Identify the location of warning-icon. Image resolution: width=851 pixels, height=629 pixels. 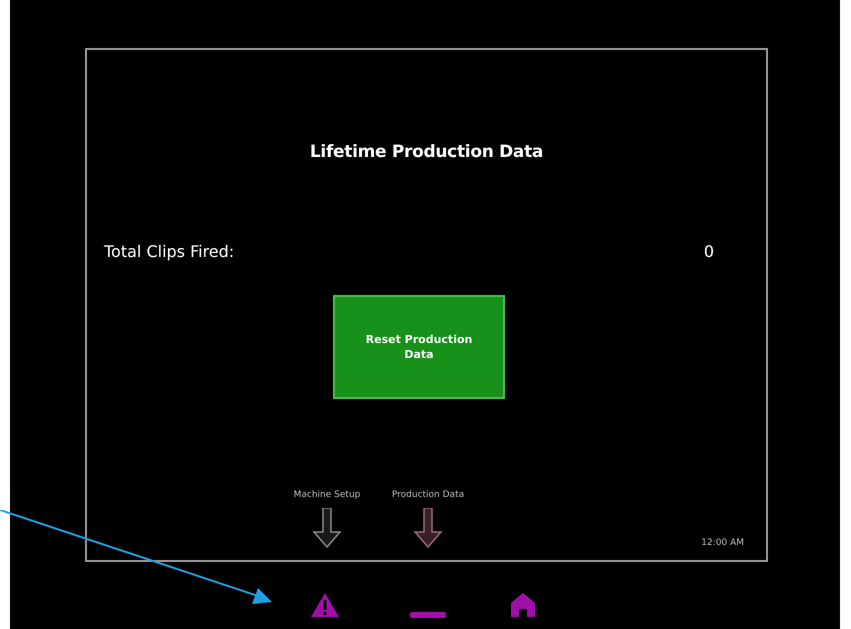
(325, 605).